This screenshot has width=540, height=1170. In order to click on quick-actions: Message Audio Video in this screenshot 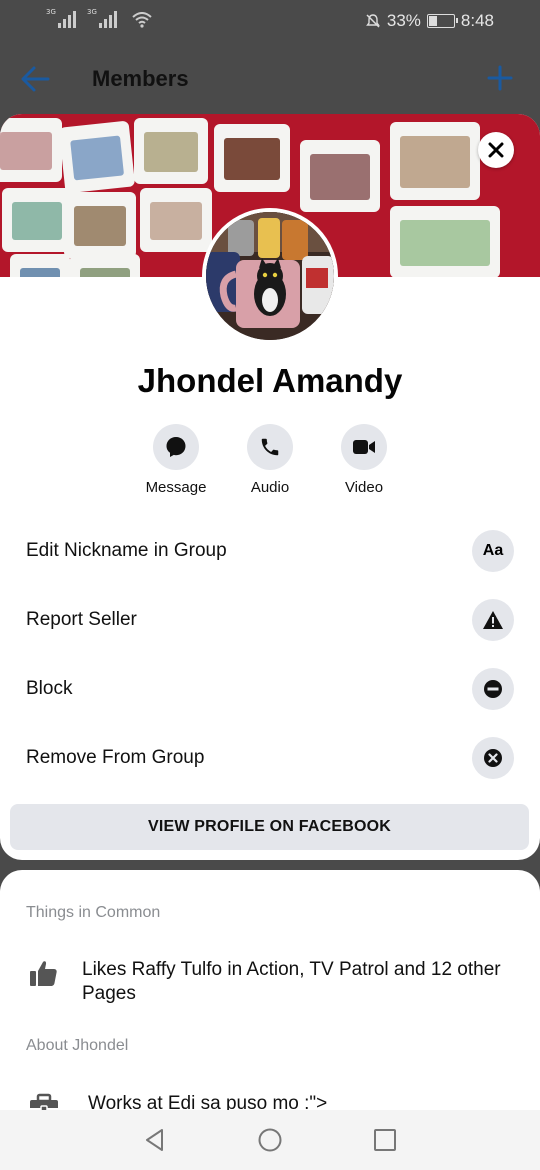, I will do `click(270, 464)`.